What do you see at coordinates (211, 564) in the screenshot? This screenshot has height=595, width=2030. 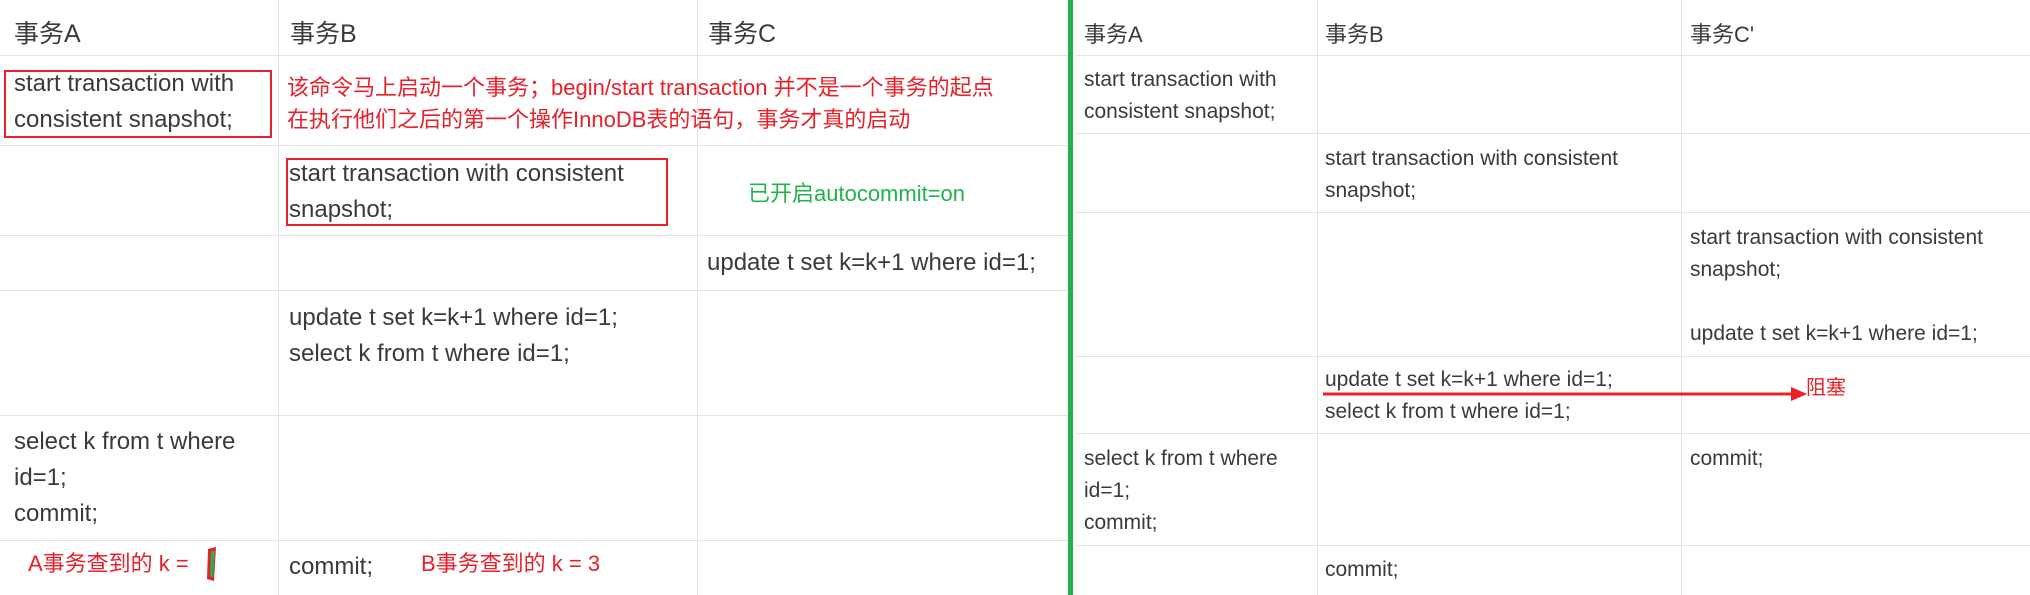 I see `scribble-mark` at bounding box center [211, 564].